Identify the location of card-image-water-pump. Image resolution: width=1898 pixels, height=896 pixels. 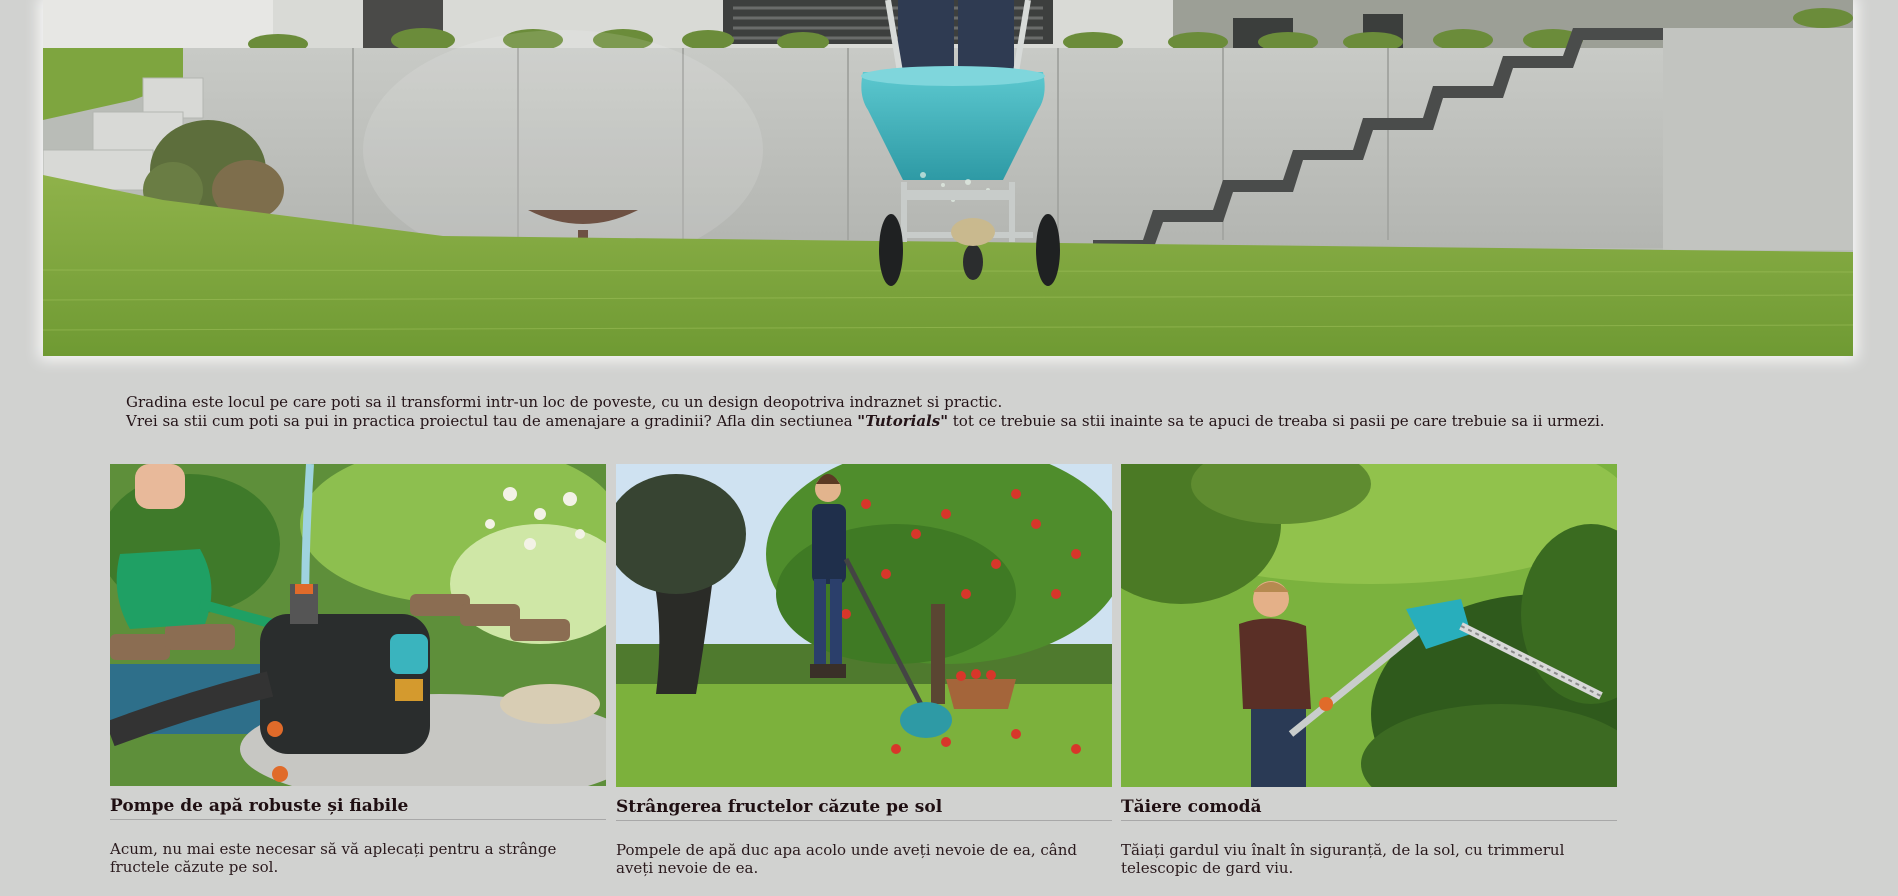
(358, 625).